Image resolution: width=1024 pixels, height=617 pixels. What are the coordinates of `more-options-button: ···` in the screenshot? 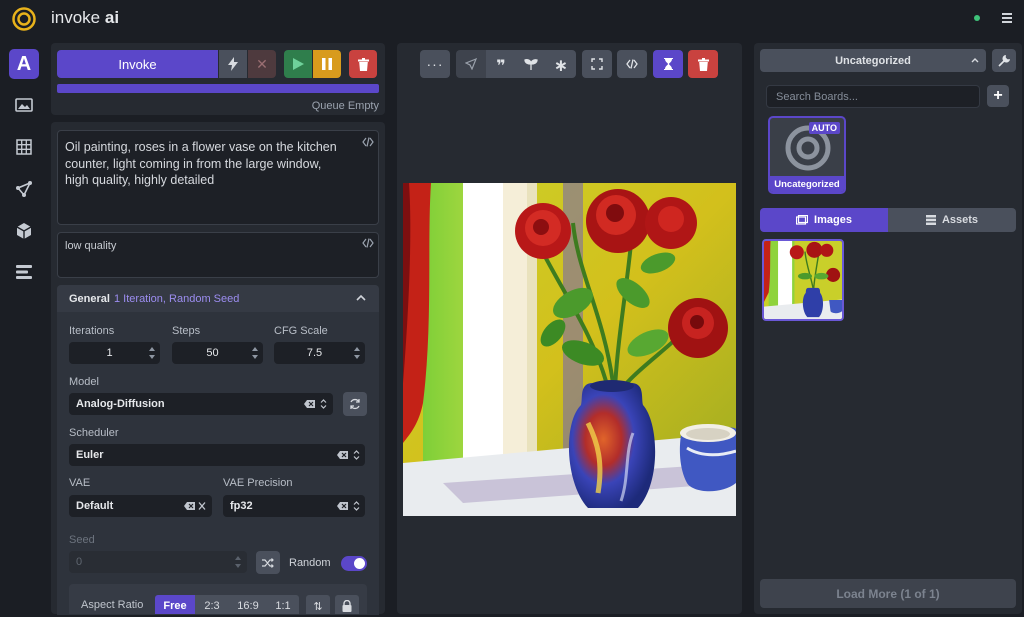 It's located at (435, 64).